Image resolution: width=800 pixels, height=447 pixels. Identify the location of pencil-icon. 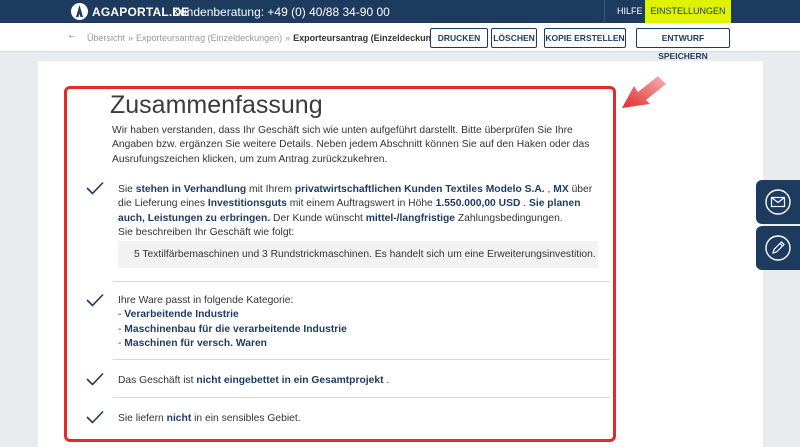
(778, 248).